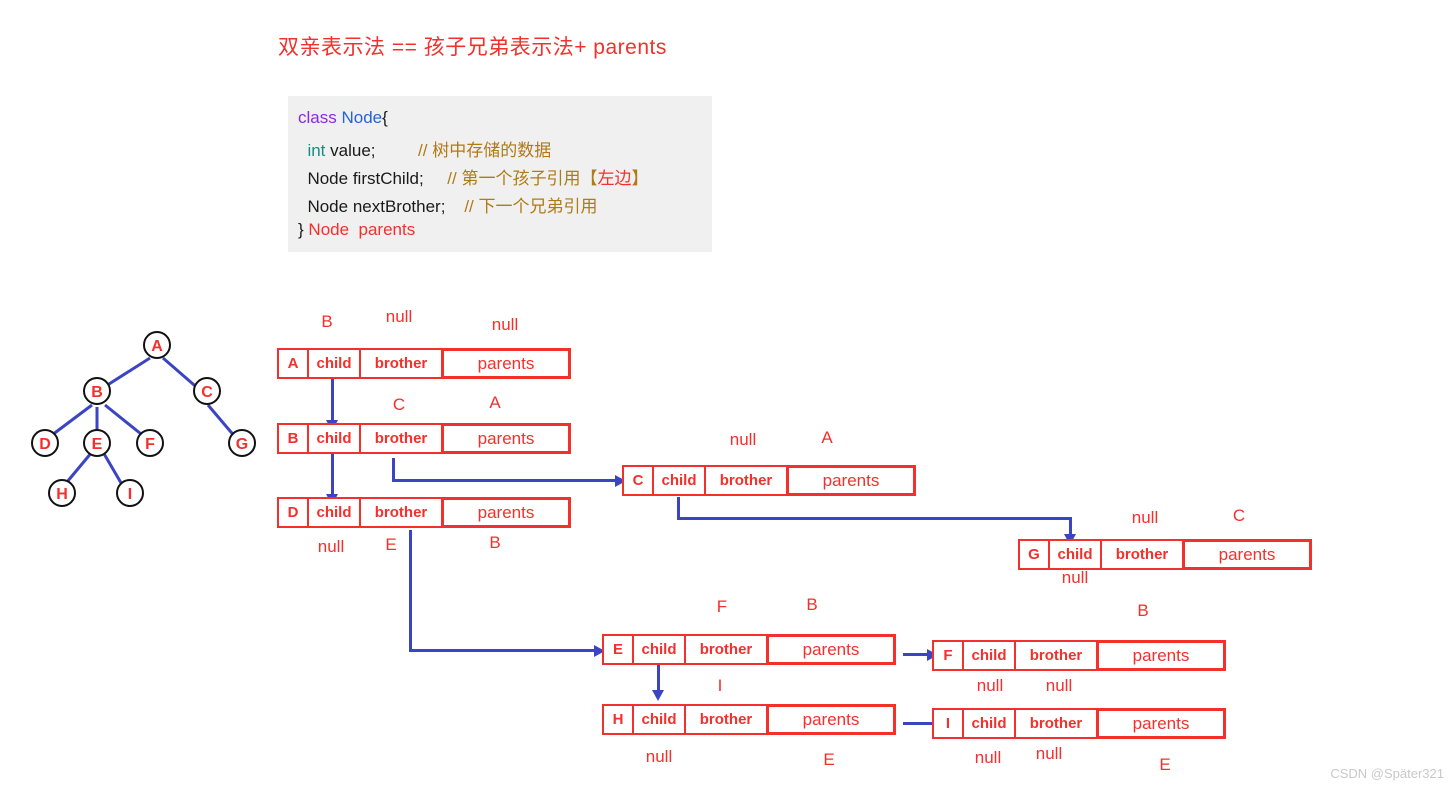 The image size is (1452, 791). What do you see at coordinates (745, 480) in the screenshot?
I see `record-c-brother: brother` at bounding box center [745, 480].